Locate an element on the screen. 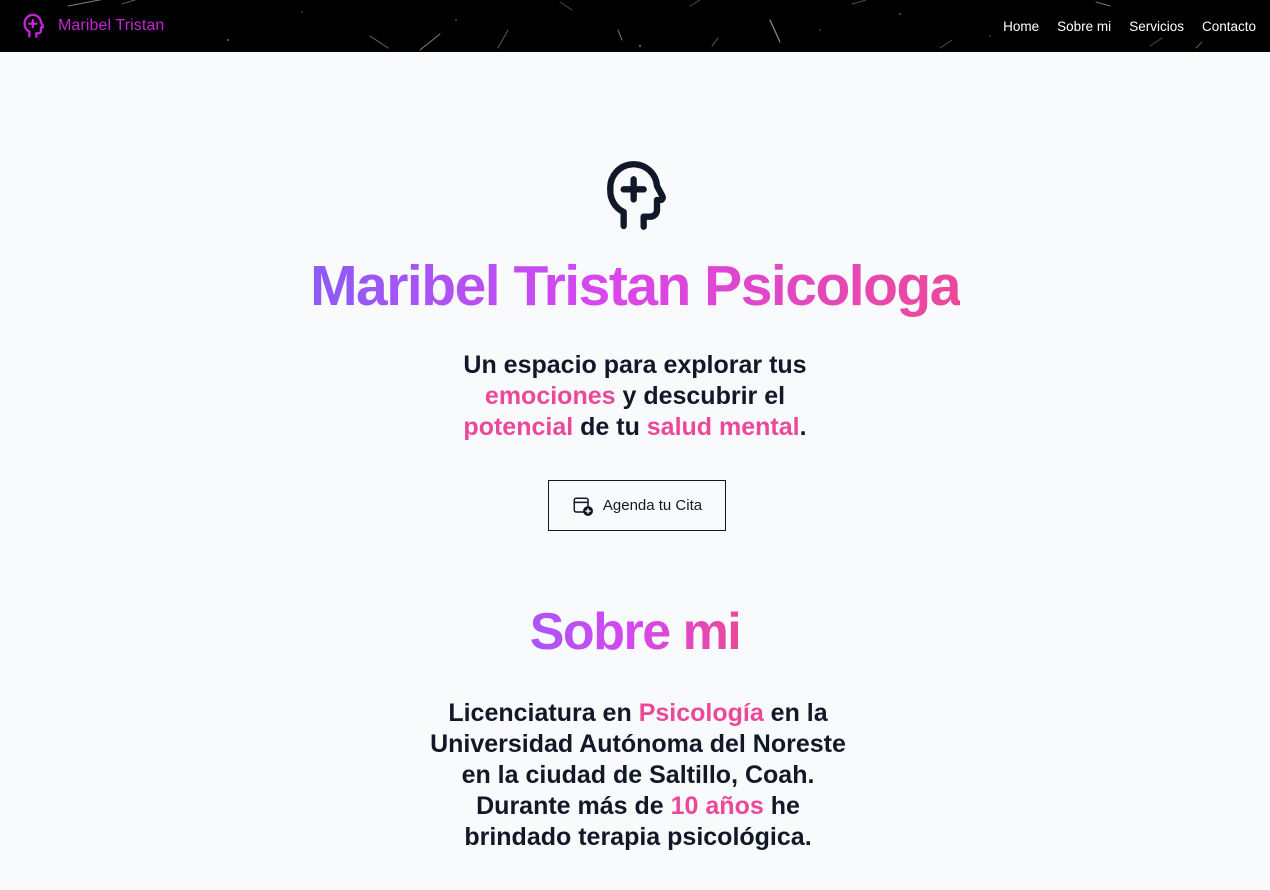 Image resolution: width=1270 pixels, height=890 pixels. nav-link-contacto: Contacto is located at coordinates (1229, 26).